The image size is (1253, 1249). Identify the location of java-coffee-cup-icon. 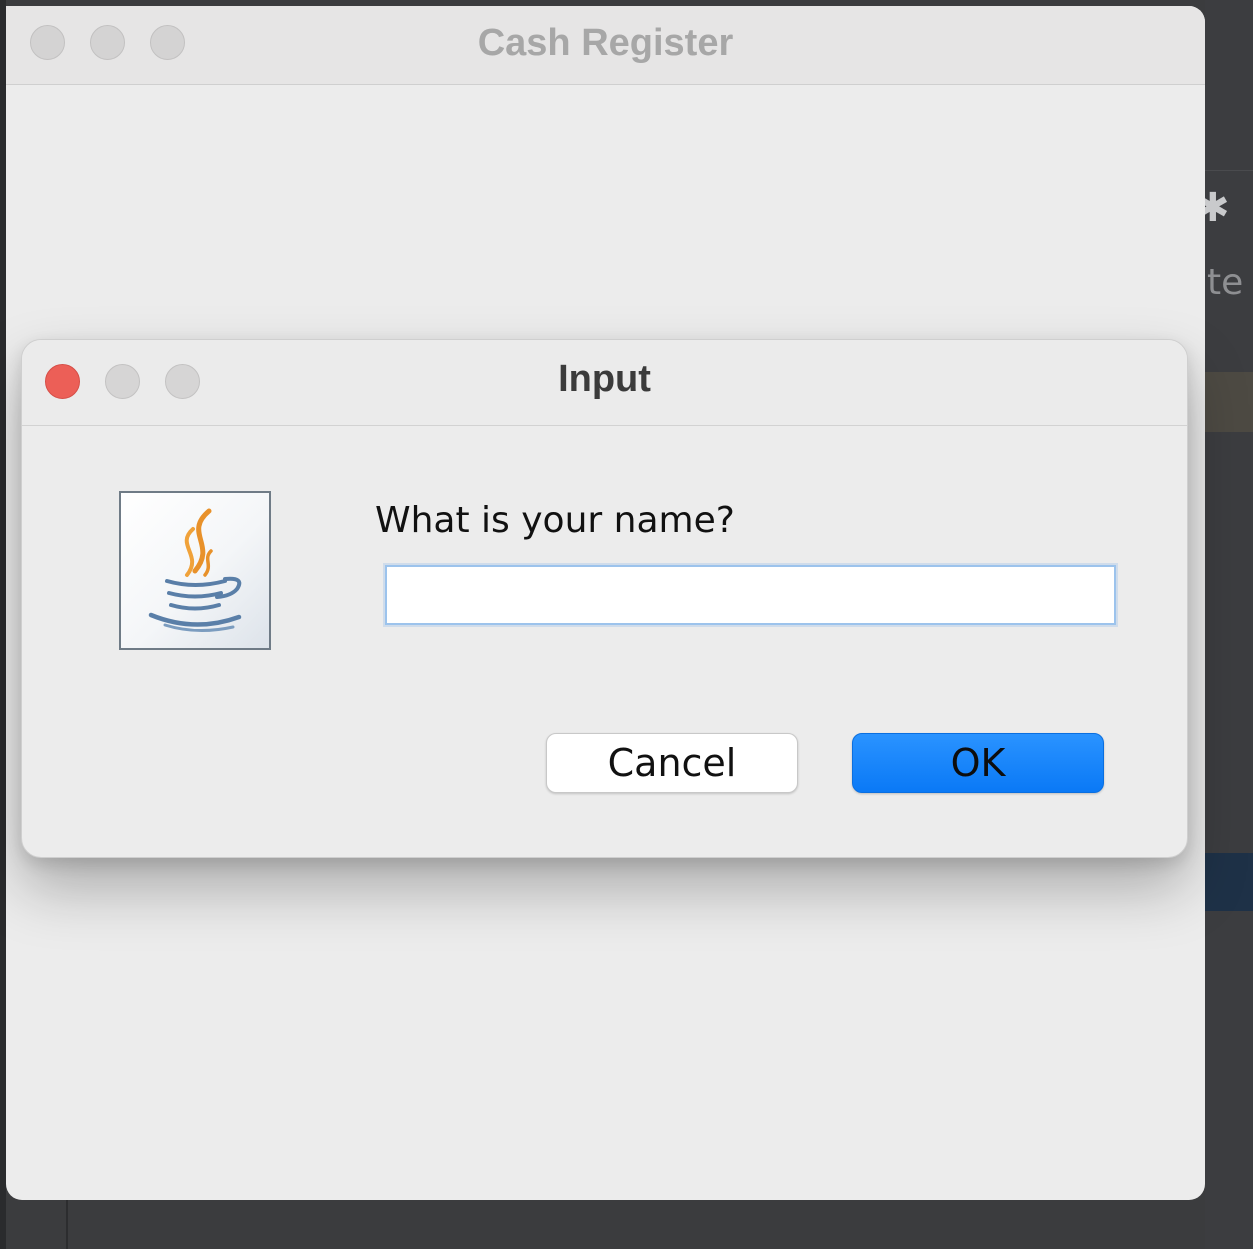
(195, 570).